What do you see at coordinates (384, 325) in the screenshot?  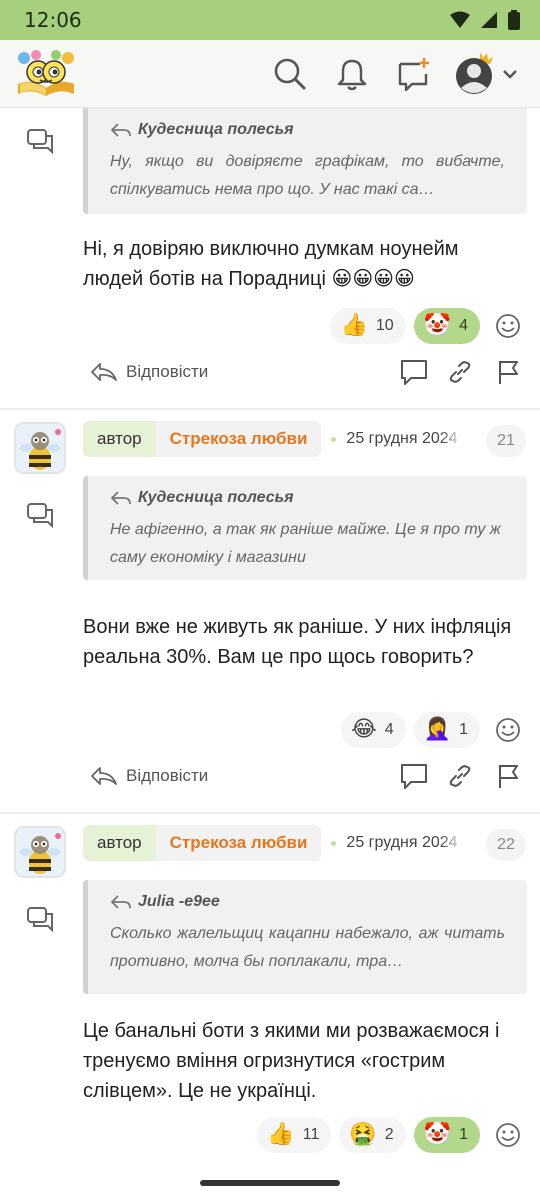 I see `reaction-count: 10` at bounding box center [384, 325].